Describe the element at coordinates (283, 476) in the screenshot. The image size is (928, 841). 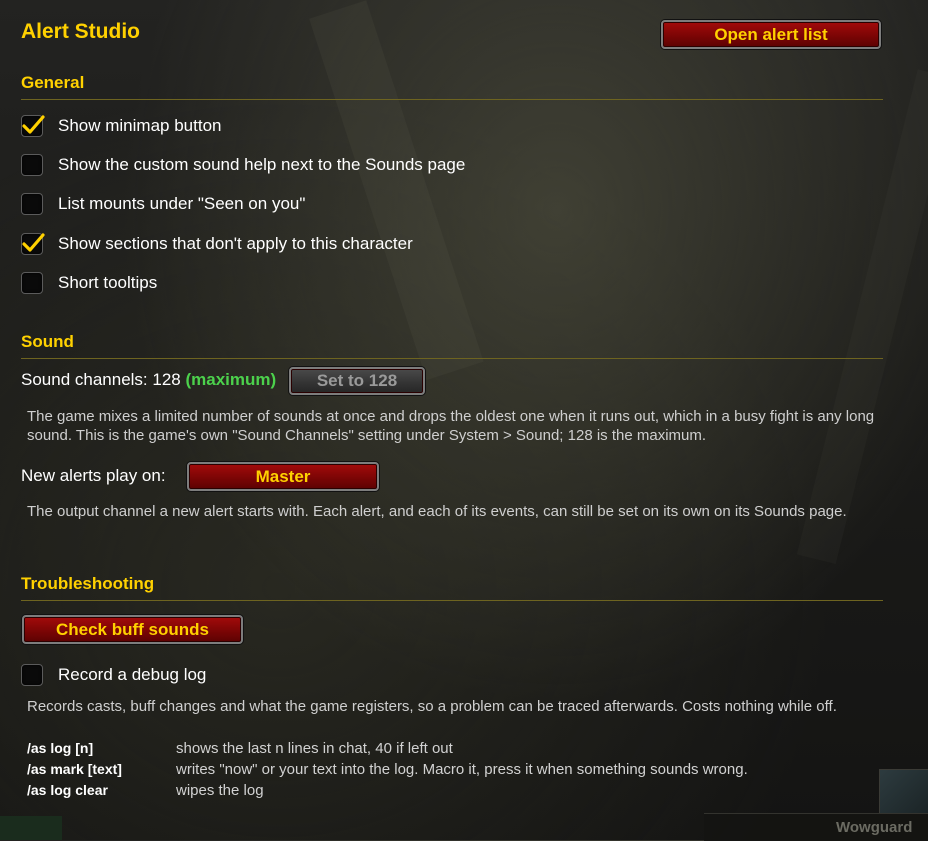
I see `output-channel-dropdown: Master` at that location.